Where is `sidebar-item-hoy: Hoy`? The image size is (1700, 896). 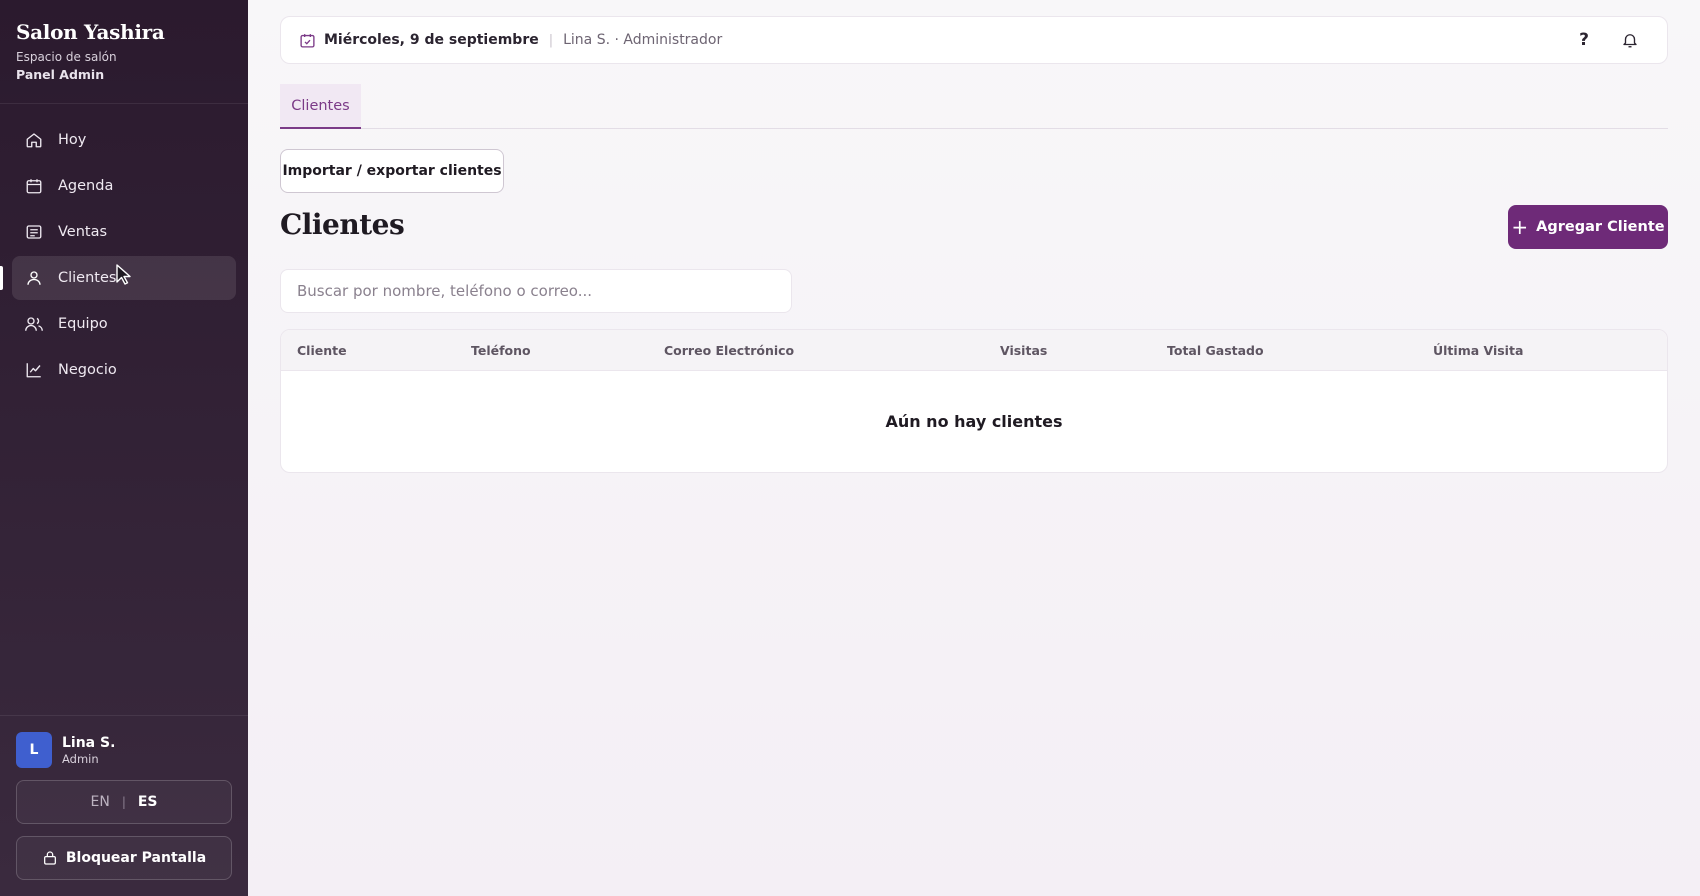
sidebar-item-hoy: Hoy is located at coordinates (124, 140).